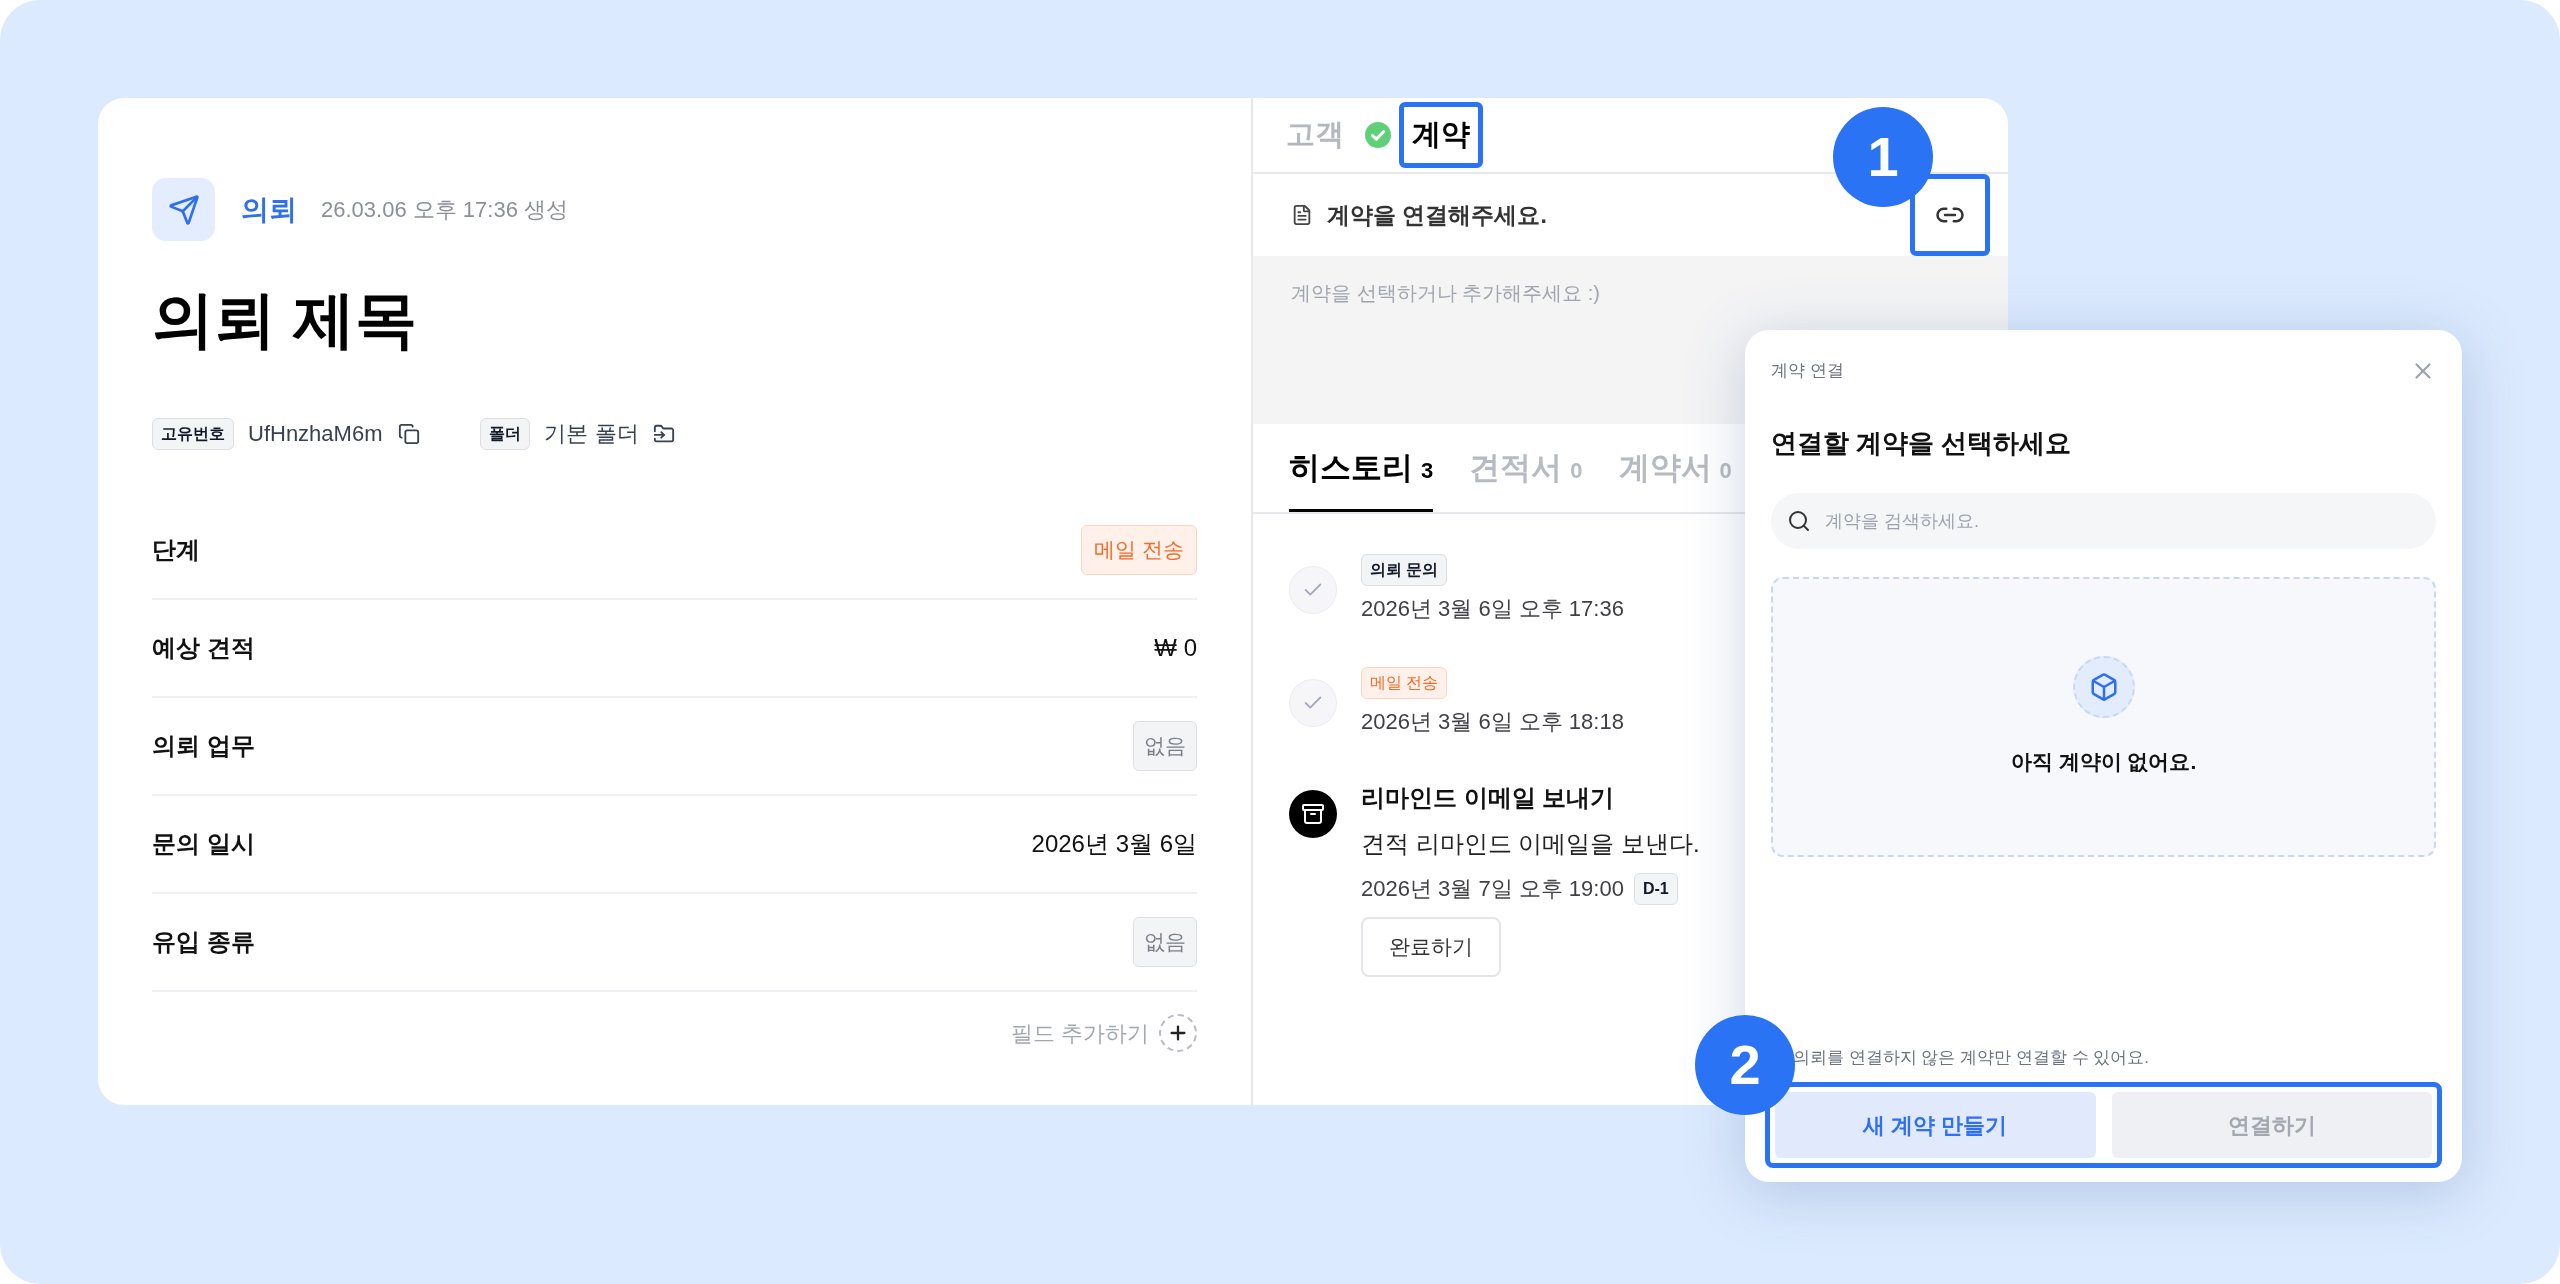  Describe the element at coordinates (2103, 762) in the screenshot. I see `empty-message: 아직 계약이 없어요.` at that location.